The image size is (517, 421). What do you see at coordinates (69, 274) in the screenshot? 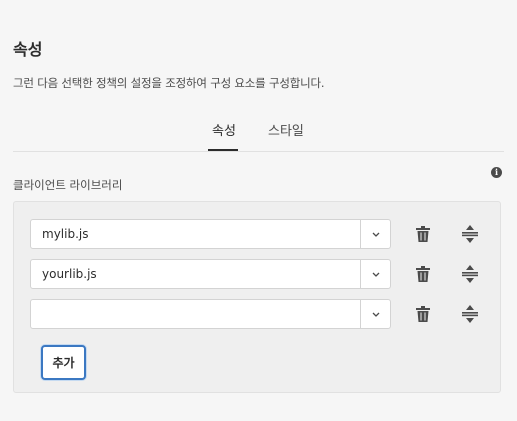
I see `library-select-value: yourlib.js` at bounding box center [69, 274].